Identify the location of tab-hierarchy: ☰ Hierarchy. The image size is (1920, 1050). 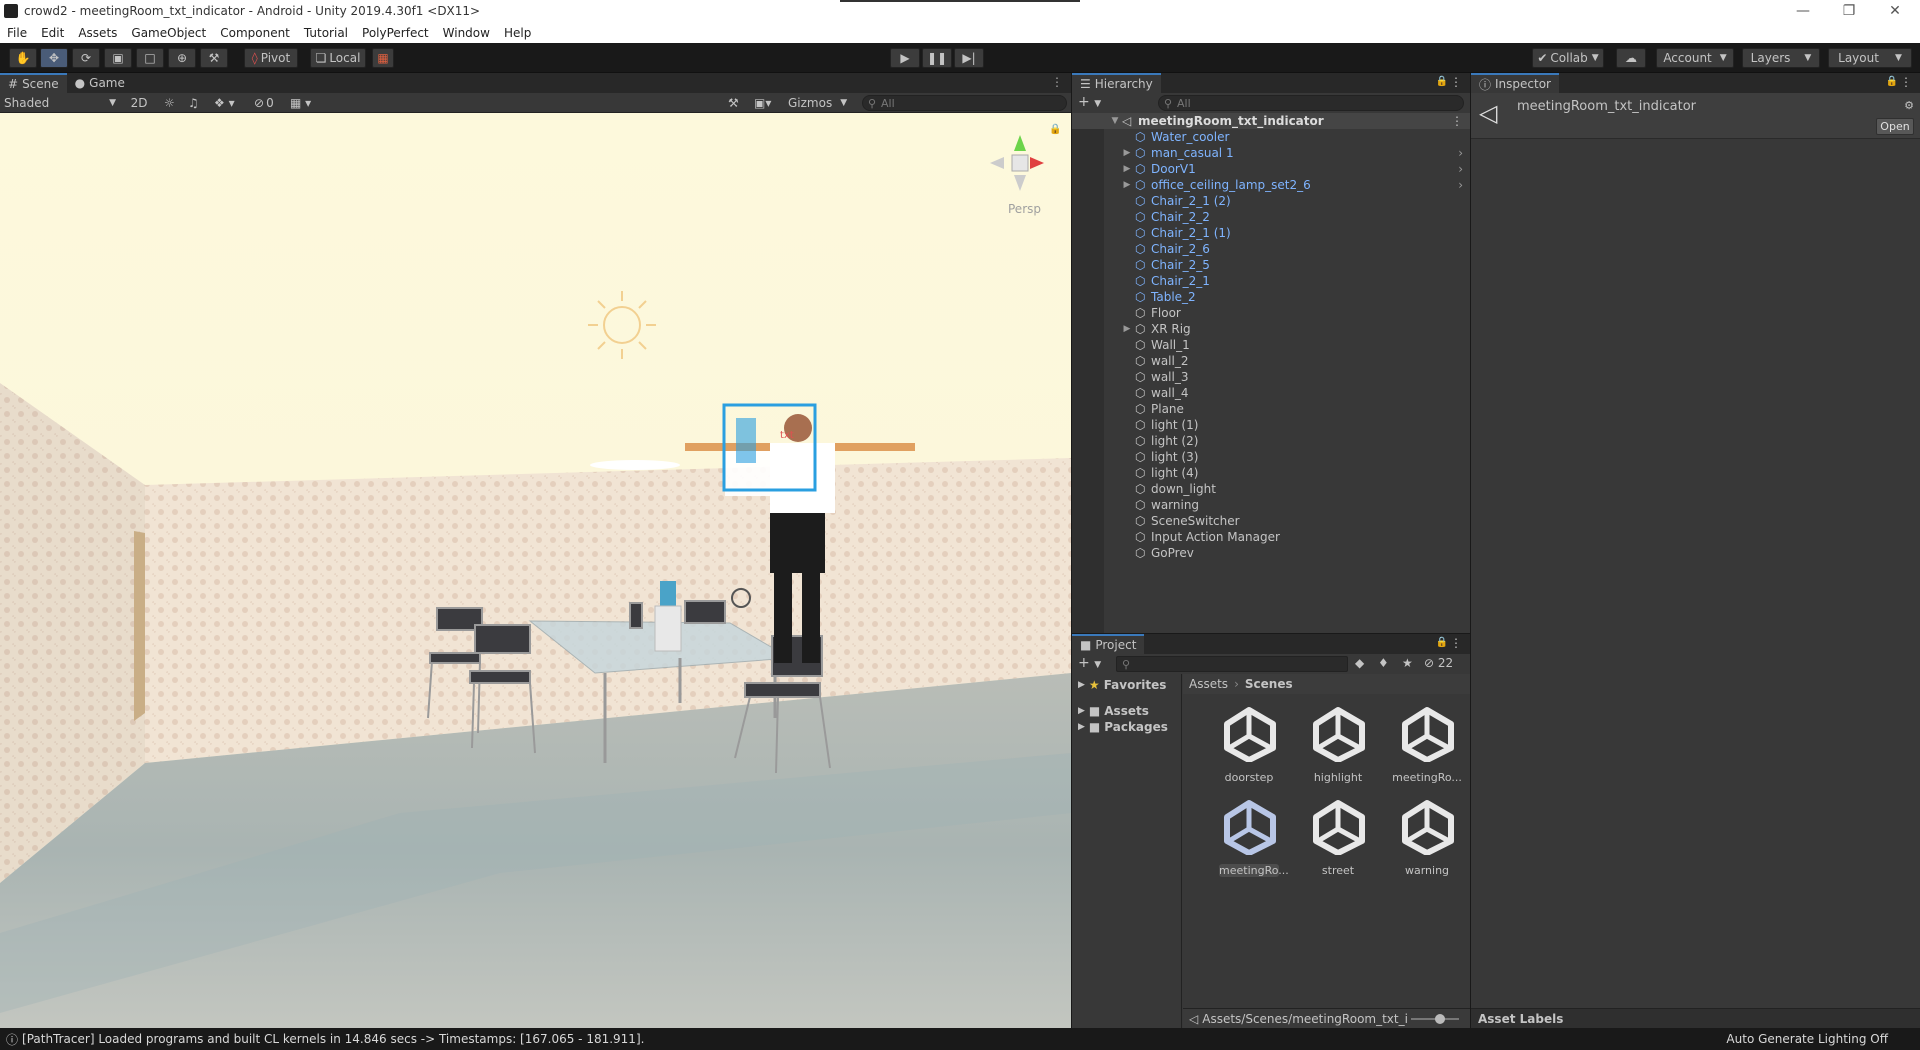
(1116, 83).